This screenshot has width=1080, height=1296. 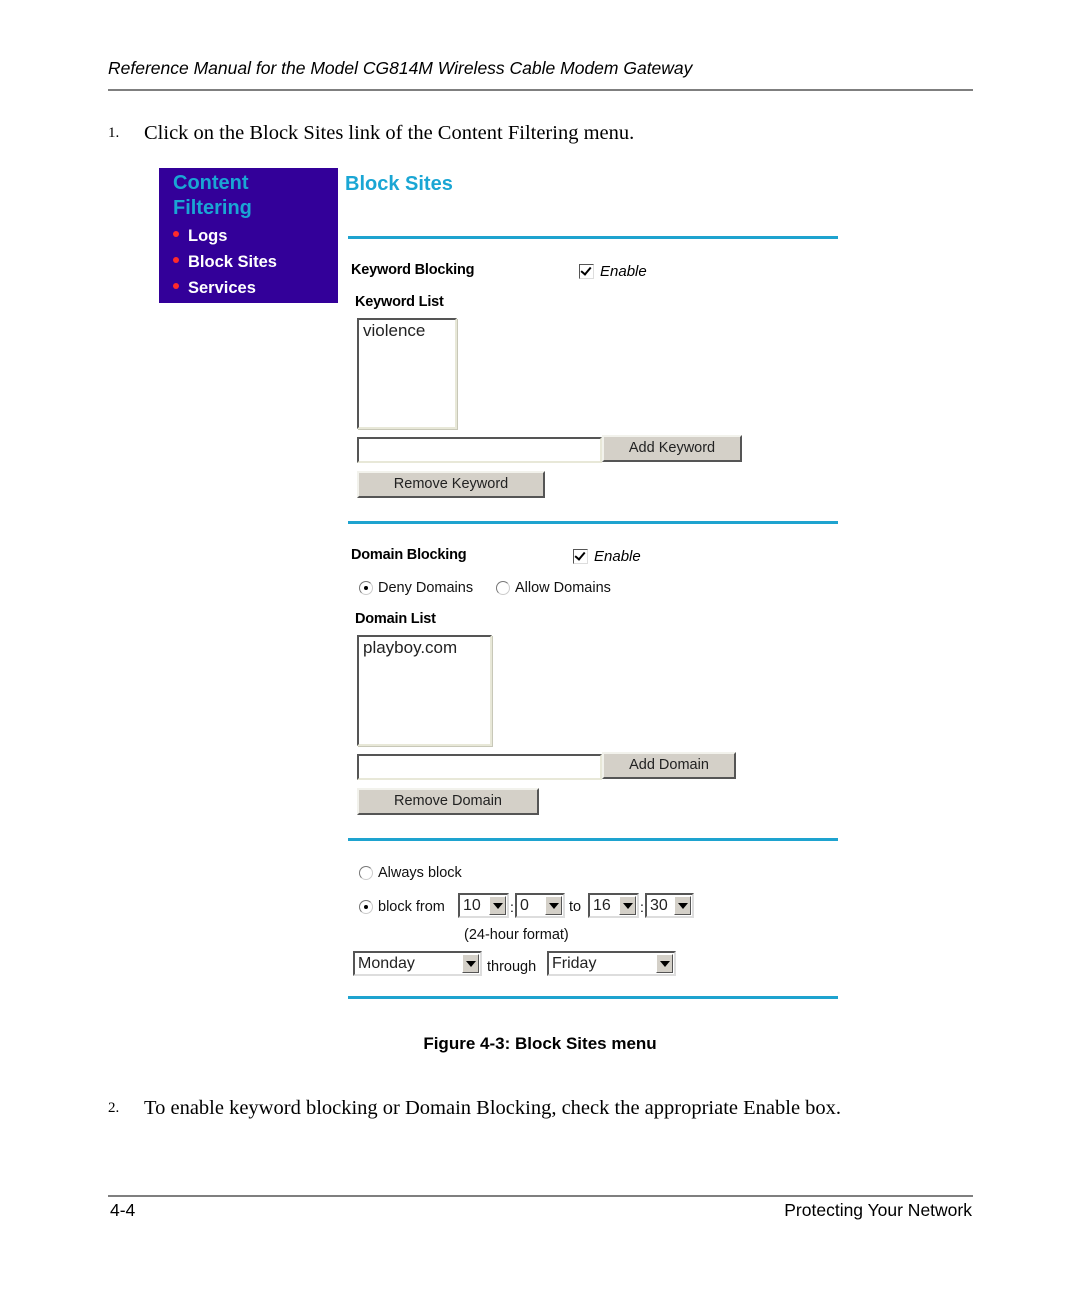 I want to click on block-from-label: block from, so click(x=411, y=907).